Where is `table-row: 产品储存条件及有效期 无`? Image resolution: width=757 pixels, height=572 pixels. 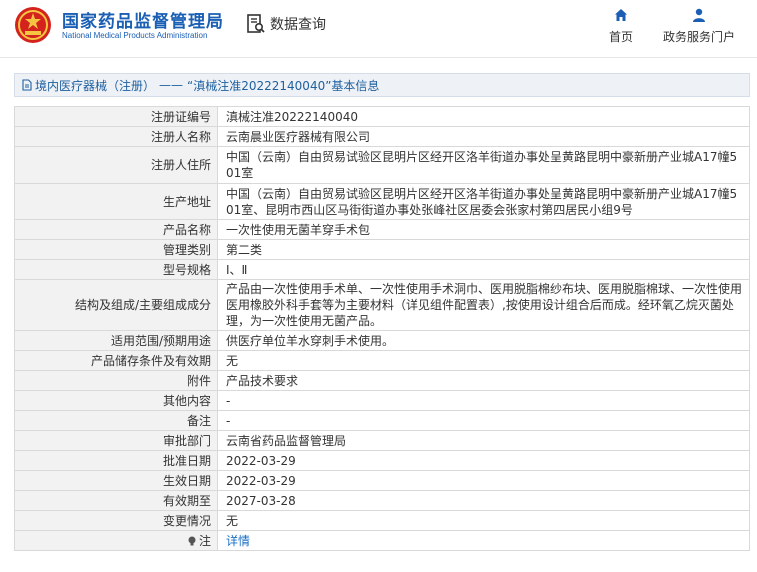 table-row: 产品储存条件及有效期 无 is located at coordinates (382, 360).